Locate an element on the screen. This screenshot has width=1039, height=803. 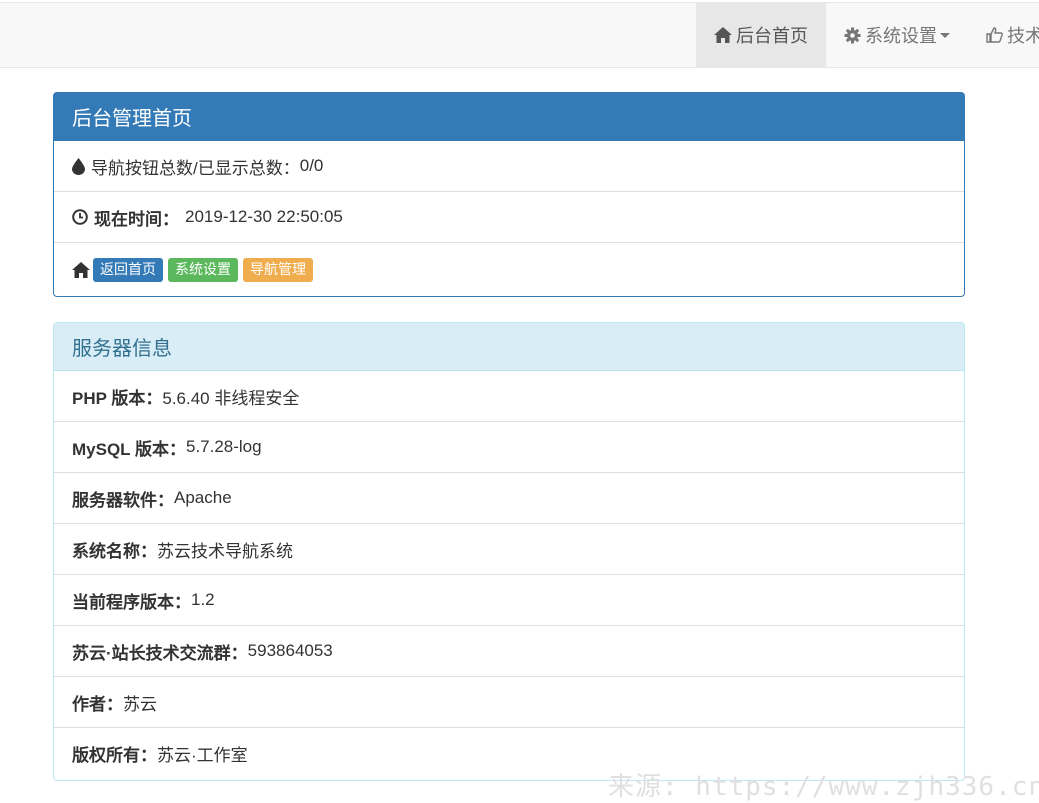
info-row-php: PHP 版本： 5.6.40 非线程安全 is located at coordinates (509, 396).